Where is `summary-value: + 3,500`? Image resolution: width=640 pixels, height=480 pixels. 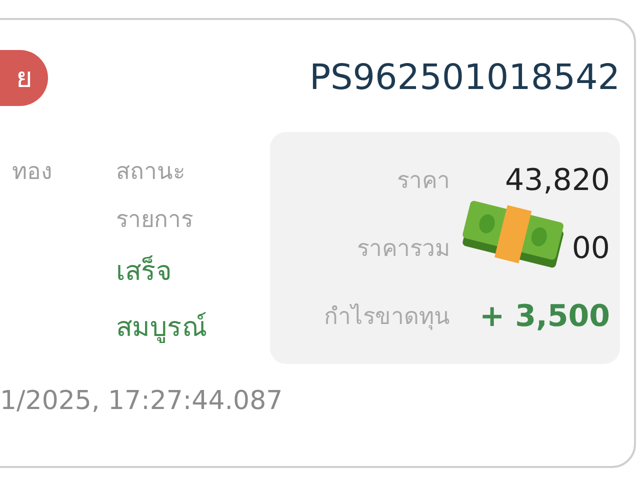
summary-value: + 3,500 is located at coordinates (544, 316).